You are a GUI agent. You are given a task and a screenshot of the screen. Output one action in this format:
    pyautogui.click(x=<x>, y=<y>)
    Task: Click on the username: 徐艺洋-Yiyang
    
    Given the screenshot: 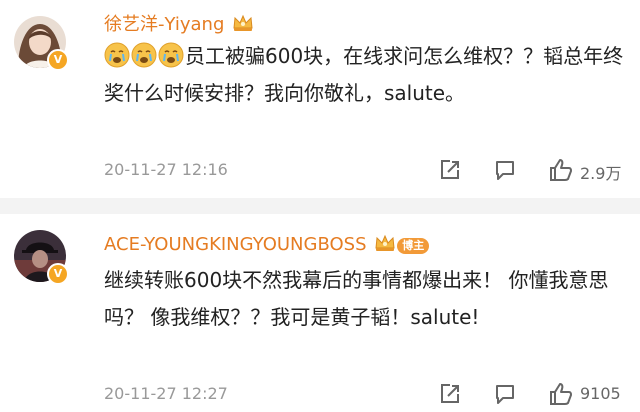 What is the action you would take?
    pyautogui.click(x=179, y=23)
    